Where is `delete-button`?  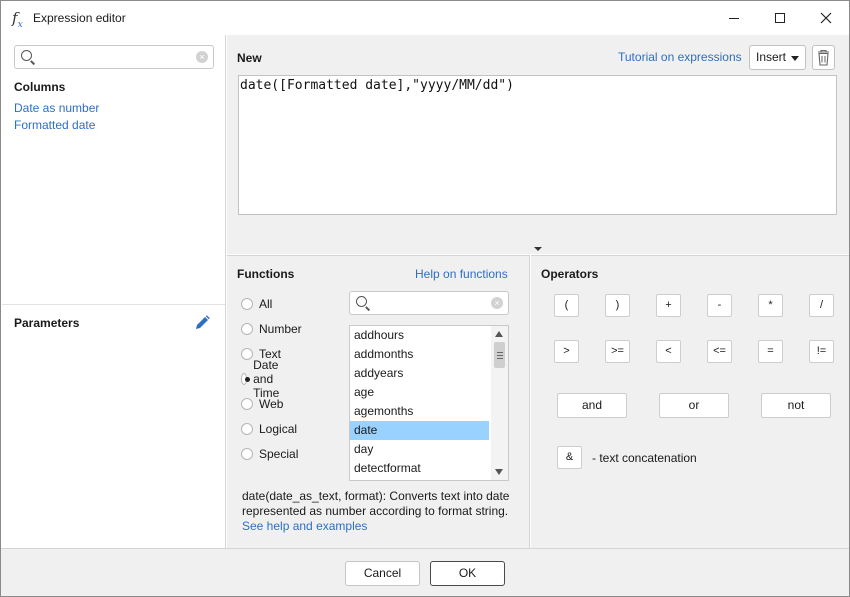
delete-button is located at coordinates (823, 57).